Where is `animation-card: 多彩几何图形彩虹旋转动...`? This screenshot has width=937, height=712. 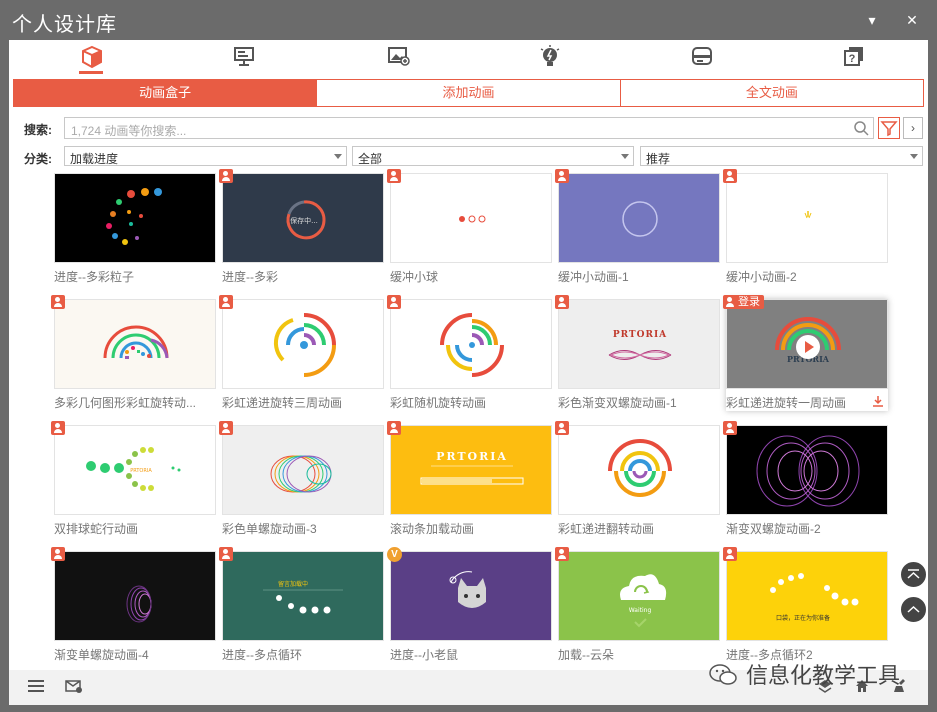
animation-card: 多彩几何图形彩虹旋转动... is located at coordinates (133, 353).